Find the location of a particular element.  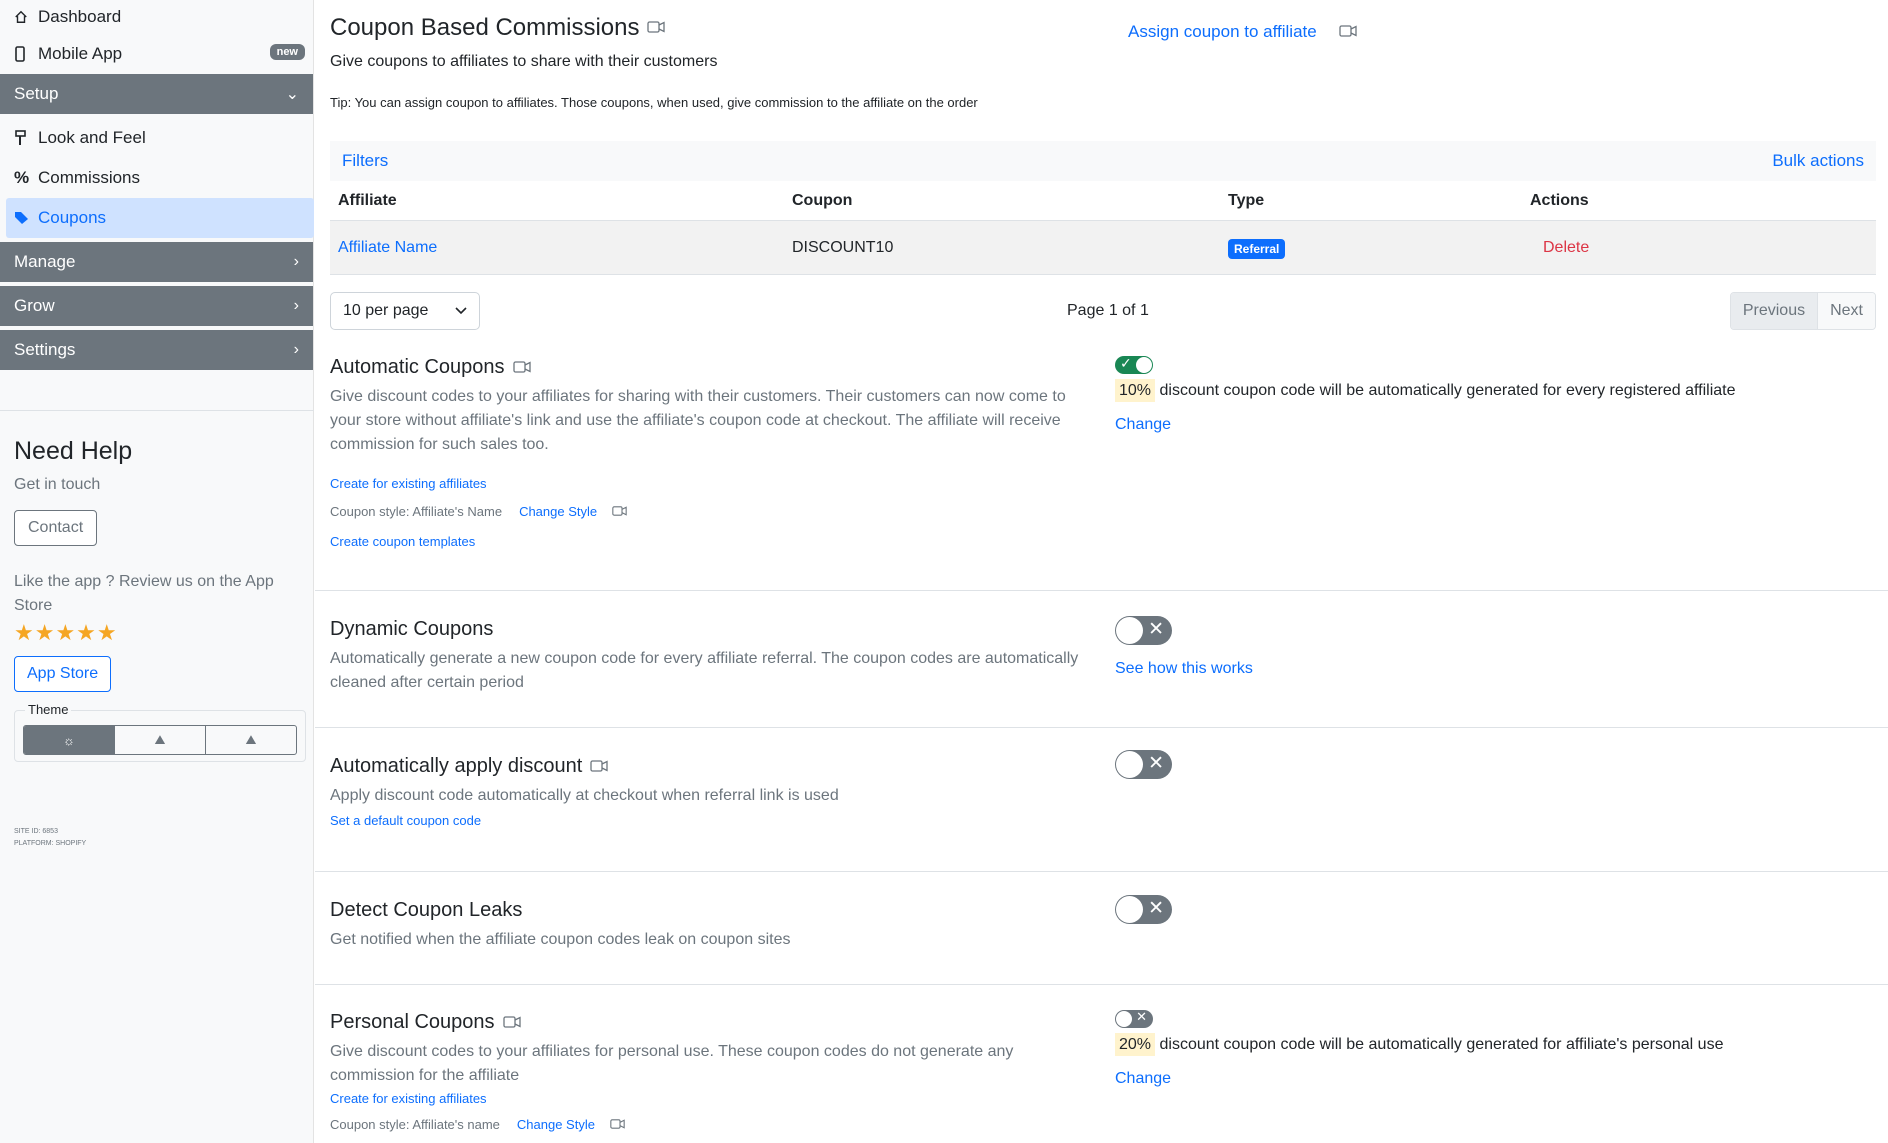

sidebar-item-commissions: % Commissions is located at coordinates (156, 178).